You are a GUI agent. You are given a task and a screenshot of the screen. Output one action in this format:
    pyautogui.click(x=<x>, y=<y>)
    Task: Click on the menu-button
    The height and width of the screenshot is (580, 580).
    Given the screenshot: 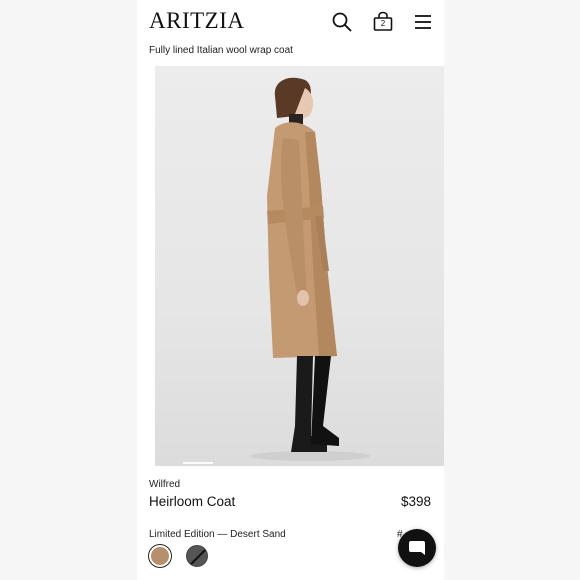 What is the action you would take?
    pyautogui.click(x=423, y=22)
    